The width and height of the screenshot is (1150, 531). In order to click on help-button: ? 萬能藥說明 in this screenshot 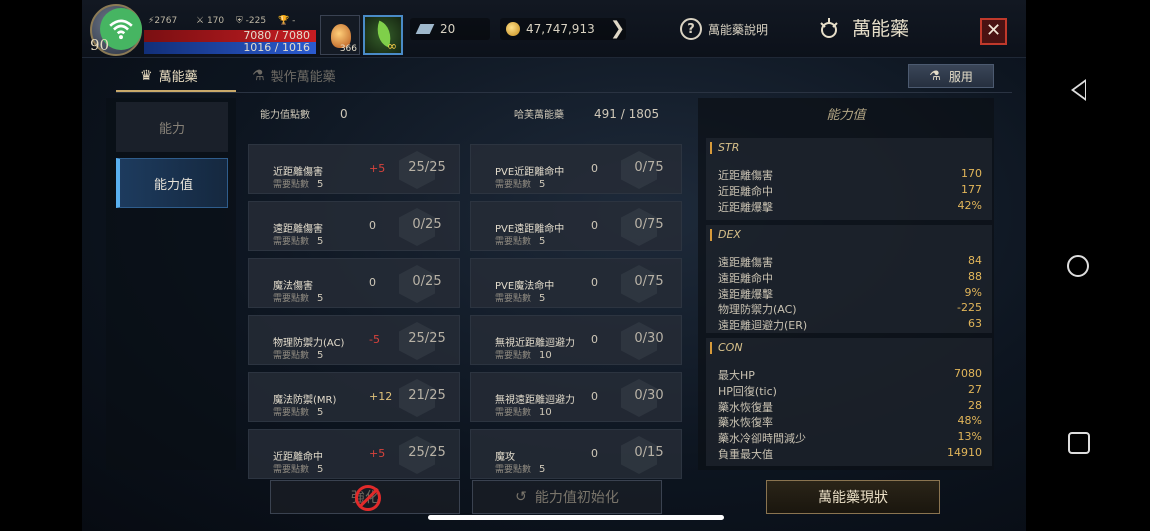, I will do `click(724, 29)`.